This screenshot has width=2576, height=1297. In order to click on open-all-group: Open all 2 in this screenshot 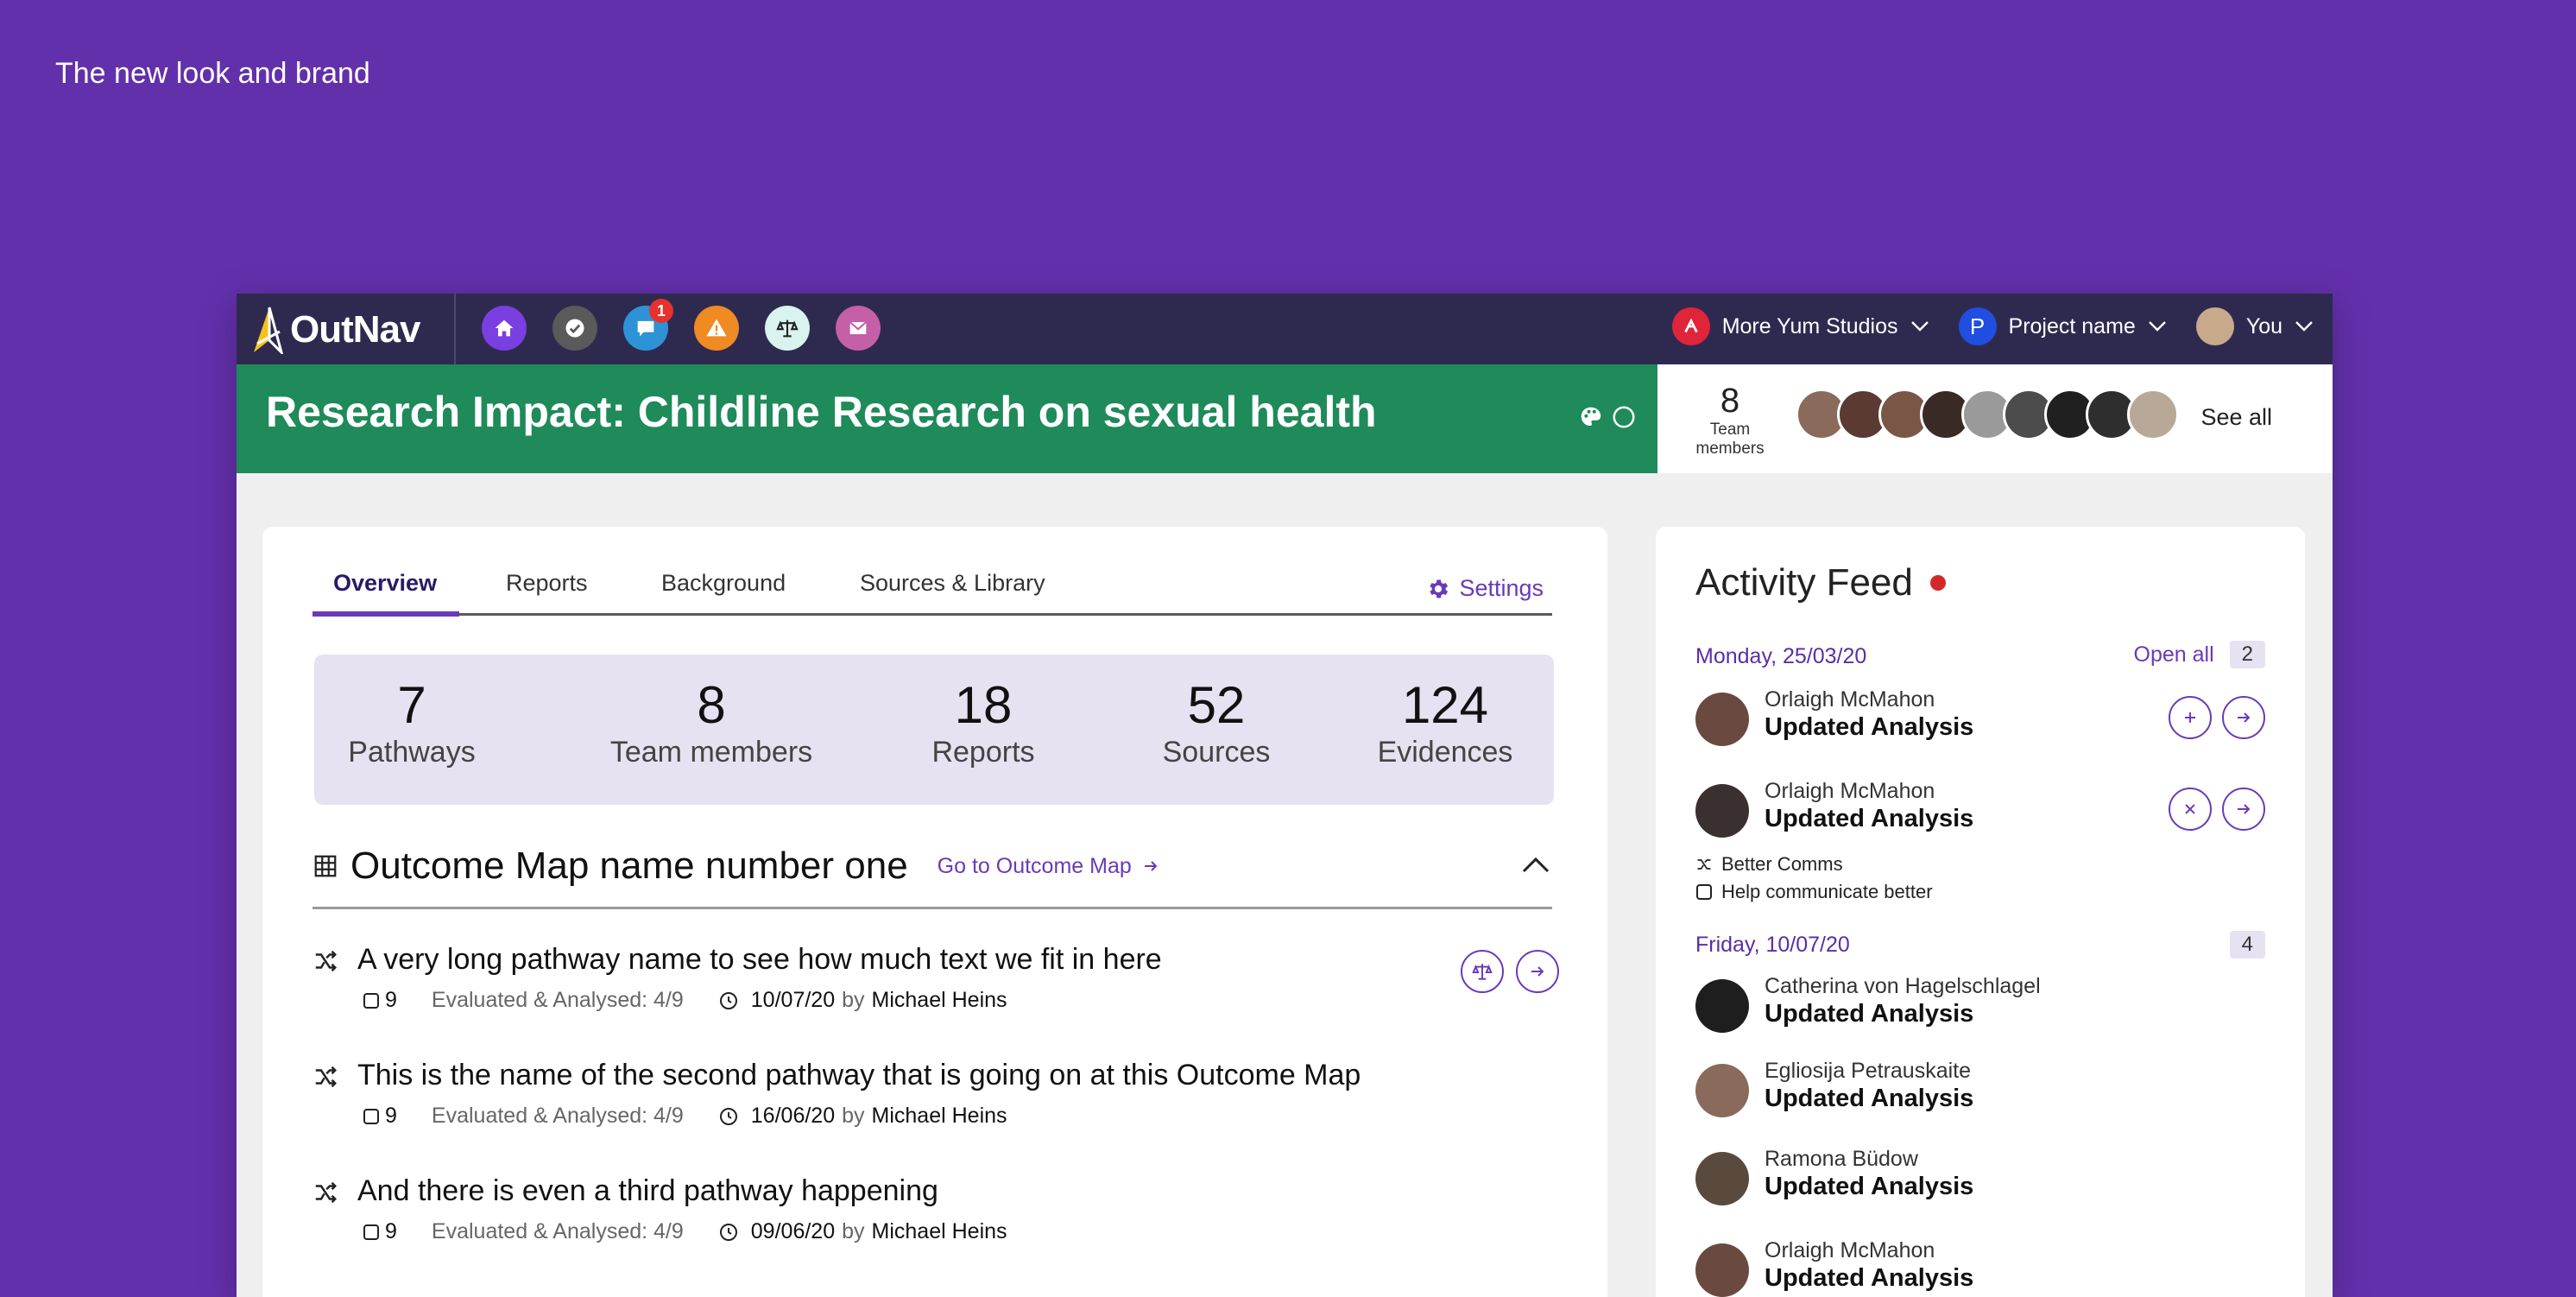, I will do `click(2199, 654)`.